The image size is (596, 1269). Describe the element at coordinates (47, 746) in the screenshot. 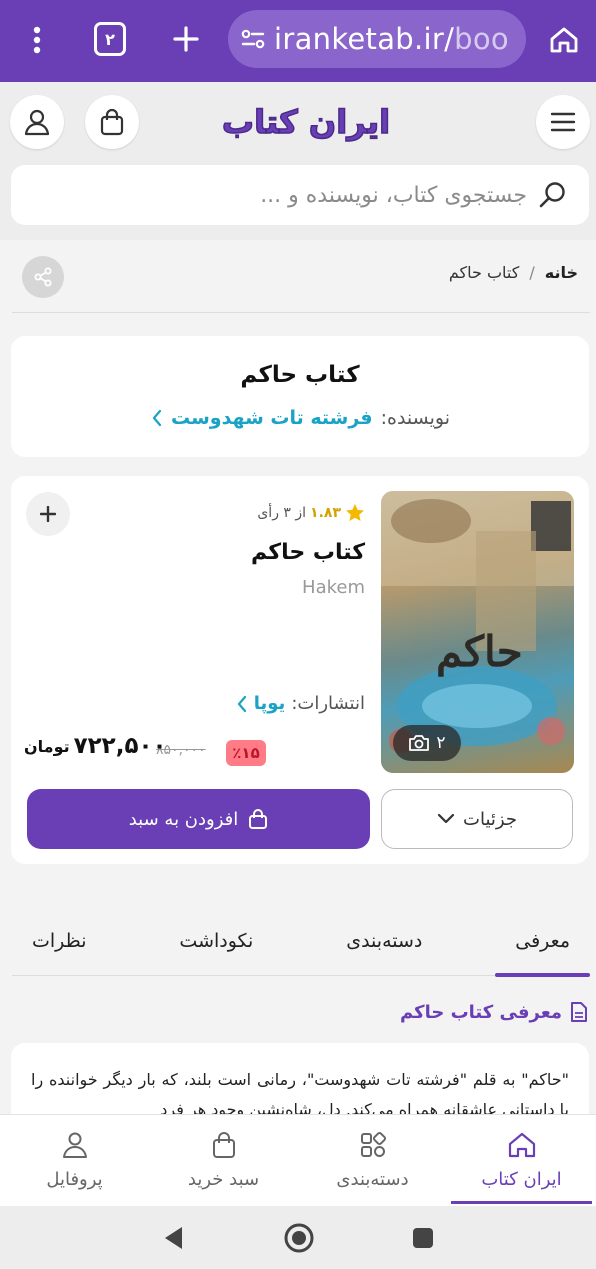

I see `currency-label: تومان` at that location.